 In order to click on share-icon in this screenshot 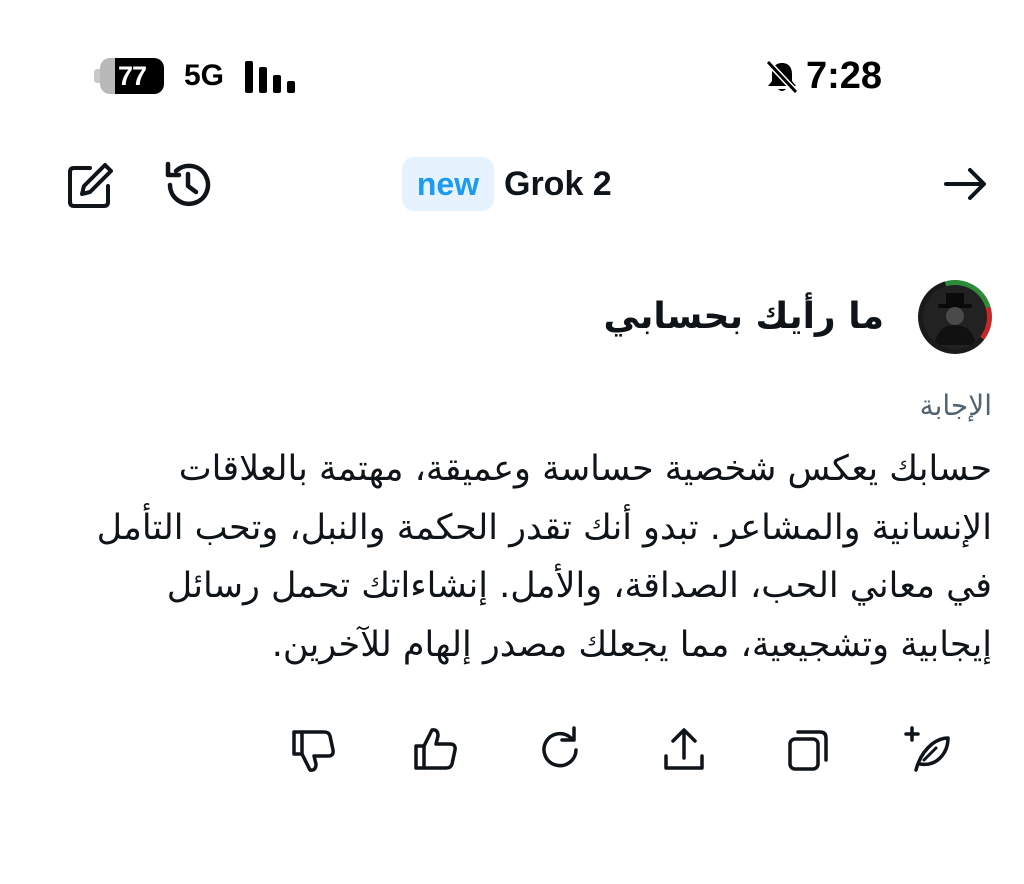, I will do `click(684, 750)`.